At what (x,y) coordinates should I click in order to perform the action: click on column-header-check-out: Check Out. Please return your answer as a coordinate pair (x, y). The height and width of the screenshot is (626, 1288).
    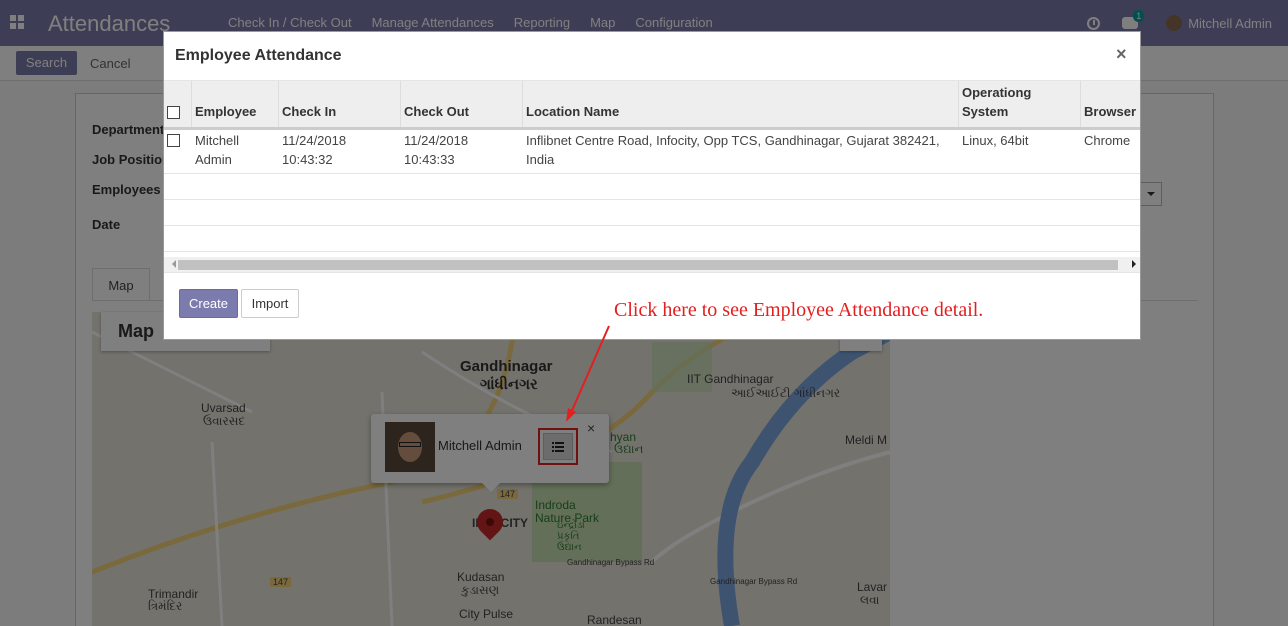
    Looking at the image, I should click on (462, 104).